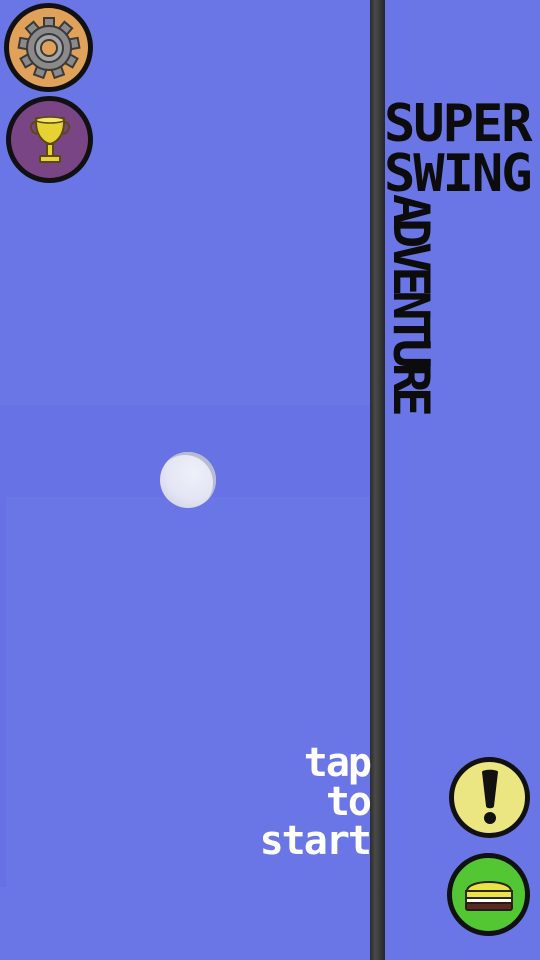  Describe the element at coordinates (337, 763) in the screenshot. I see `prompt-line-tap: tap` at that location.